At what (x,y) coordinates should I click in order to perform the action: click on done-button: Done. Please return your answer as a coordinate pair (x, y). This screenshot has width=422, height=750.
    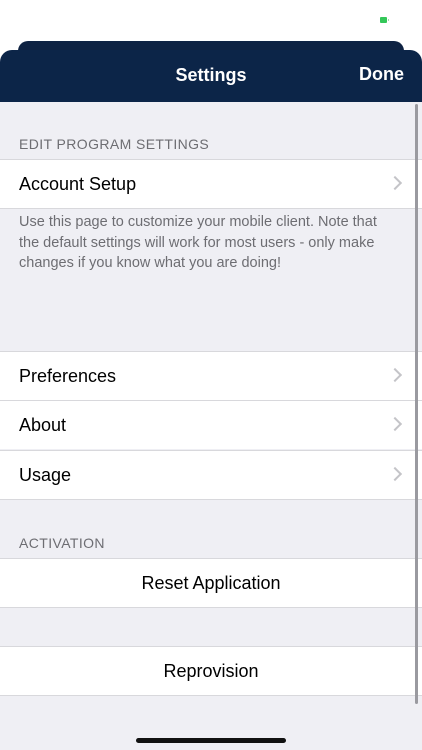
    Looking at the image, I should click on (381, 74).